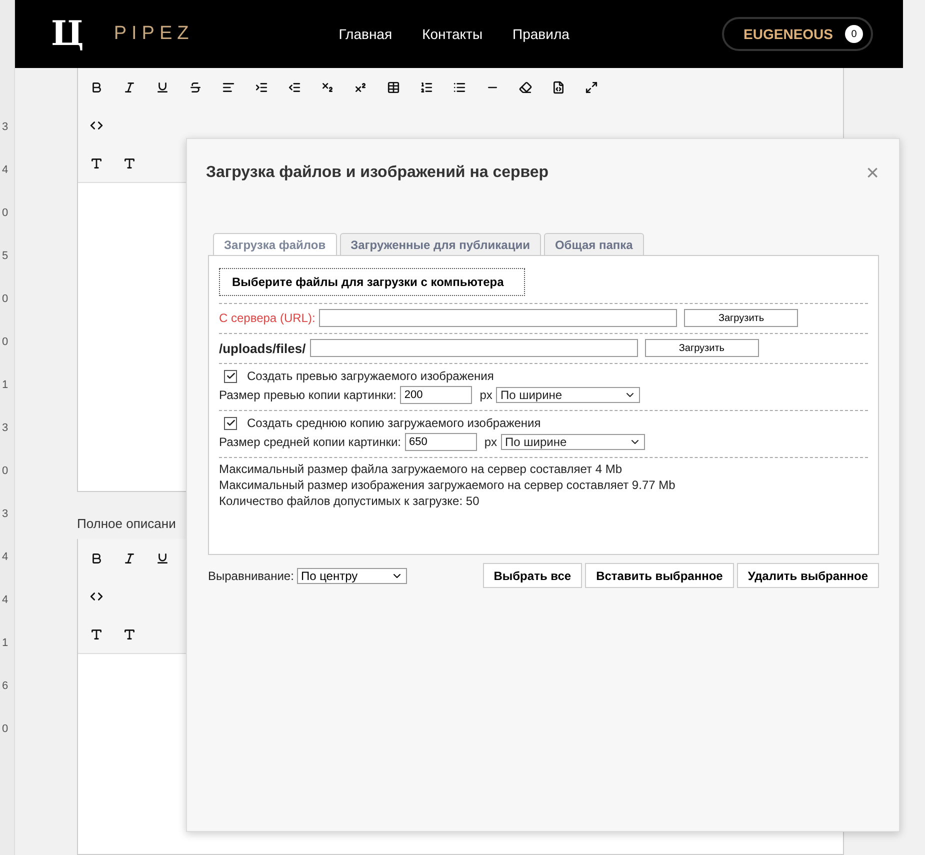 The width and height of the screenshot is (925, 855). What do you see at coordinates (267, 318) in the screenshot?
I see `url-label: С сервера (URL):` at bounding box center [267, 318].